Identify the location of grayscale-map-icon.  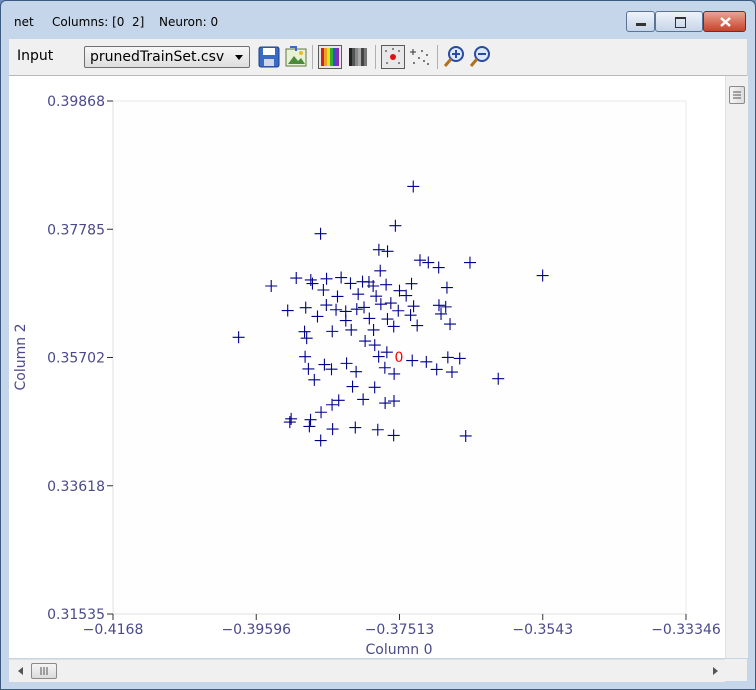
(358, 57).